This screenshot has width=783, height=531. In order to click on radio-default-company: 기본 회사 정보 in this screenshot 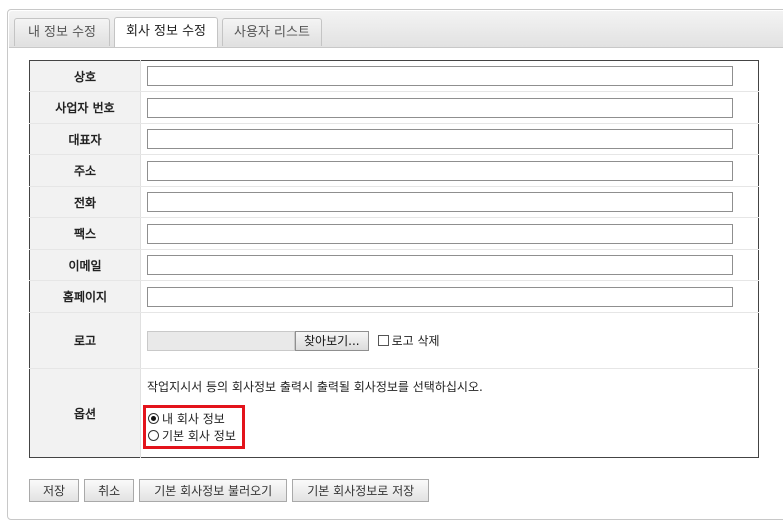, I will do `click(192, 435)`.